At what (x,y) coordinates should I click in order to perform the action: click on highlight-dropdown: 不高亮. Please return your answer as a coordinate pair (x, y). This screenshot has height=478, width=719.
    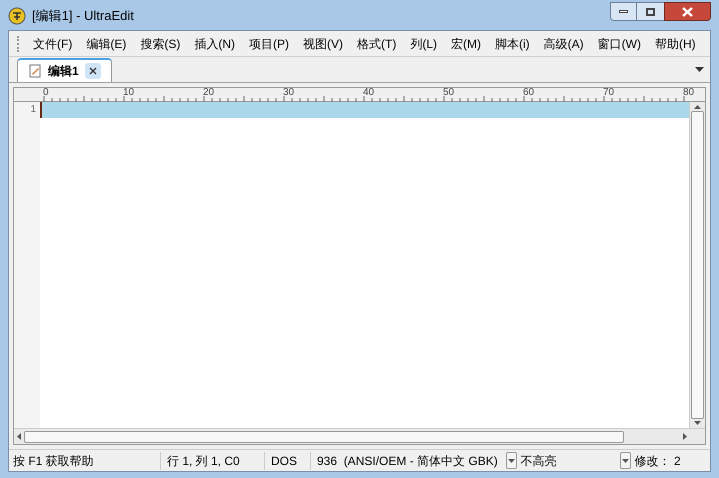
    Looking at the image, I should click on (562, 461).